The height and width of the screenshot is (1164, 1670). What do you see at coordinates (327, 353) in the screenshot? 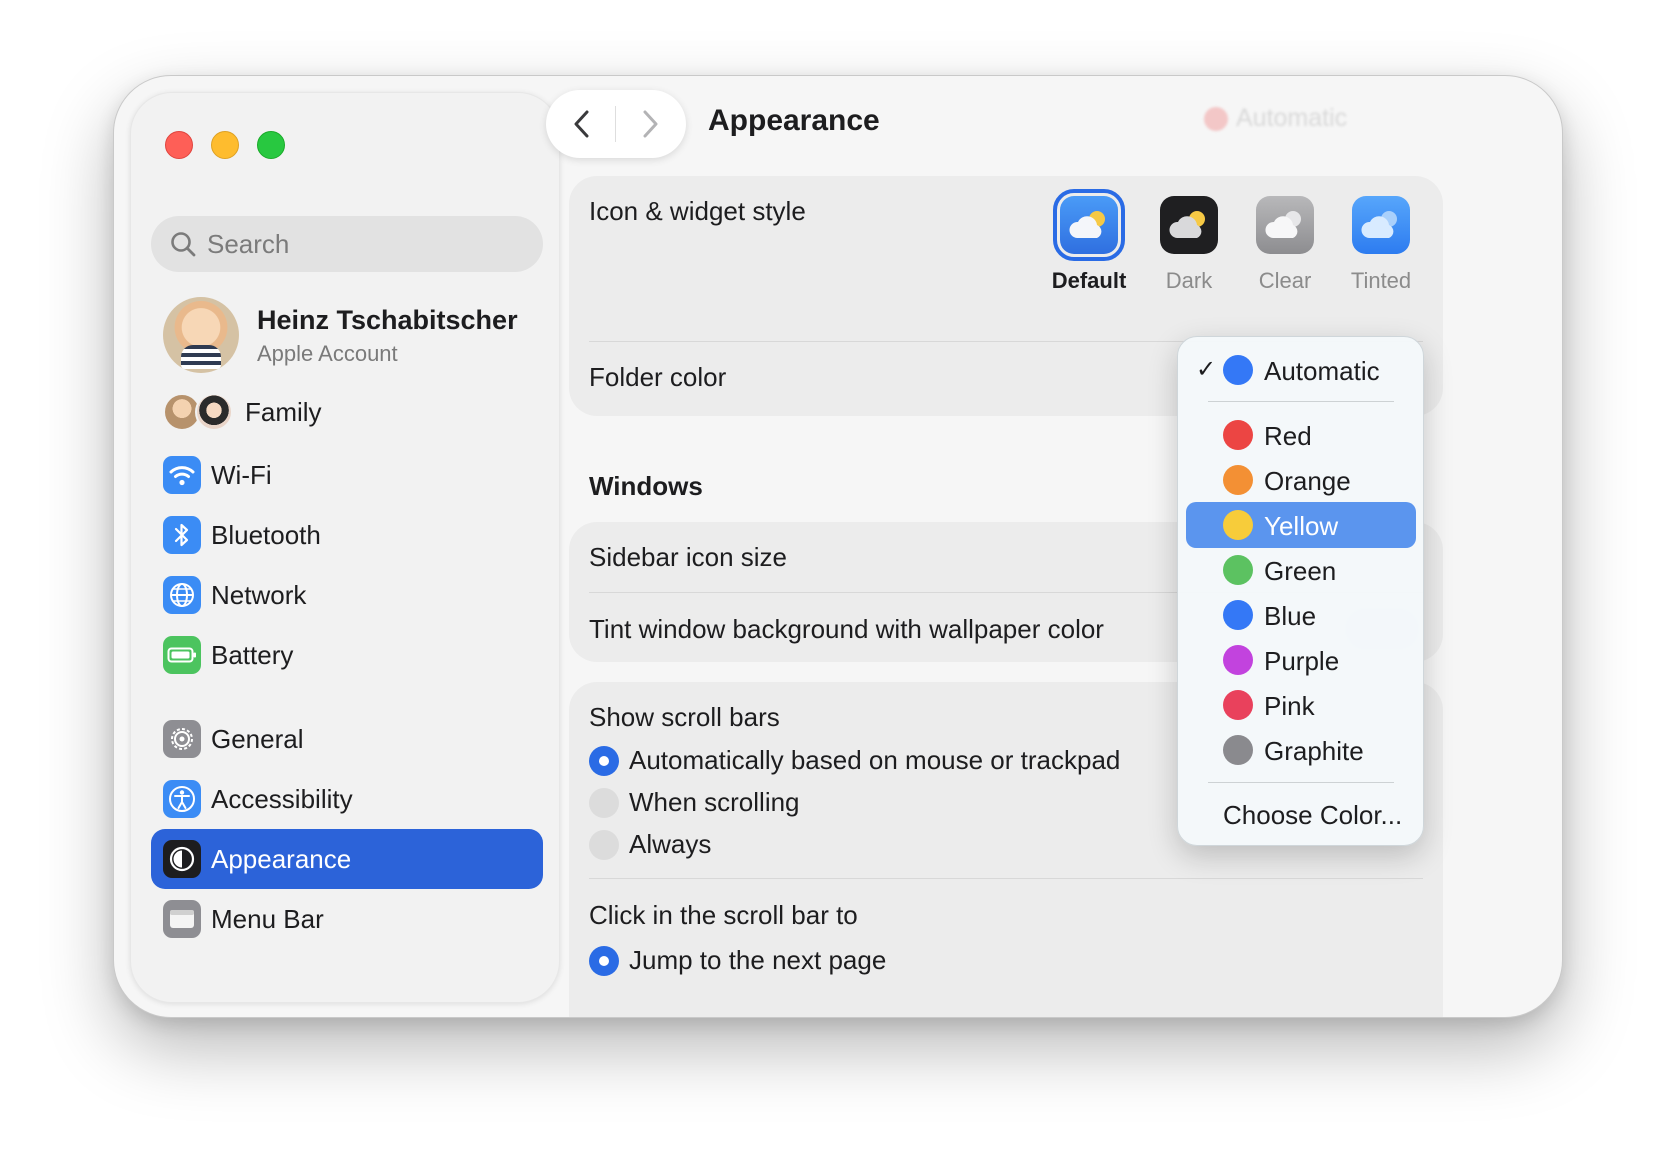
I see `account-subtitle: Apple Account` at bounding box center [327, 353].